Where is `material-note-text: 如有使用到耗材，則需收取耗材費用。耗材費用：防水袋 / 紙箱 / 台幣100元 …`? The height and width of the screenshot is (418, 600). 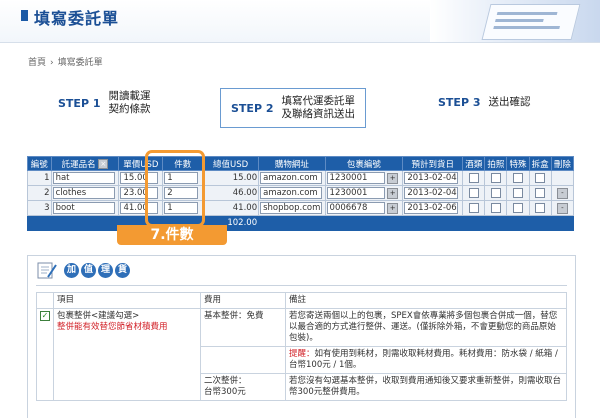
material-note-text: 如有使用到耗材，則需收取耗材費用。耗材費用：防水袋 / 紙箱 / 台幣100元 … is located at coordinates (423, 359).